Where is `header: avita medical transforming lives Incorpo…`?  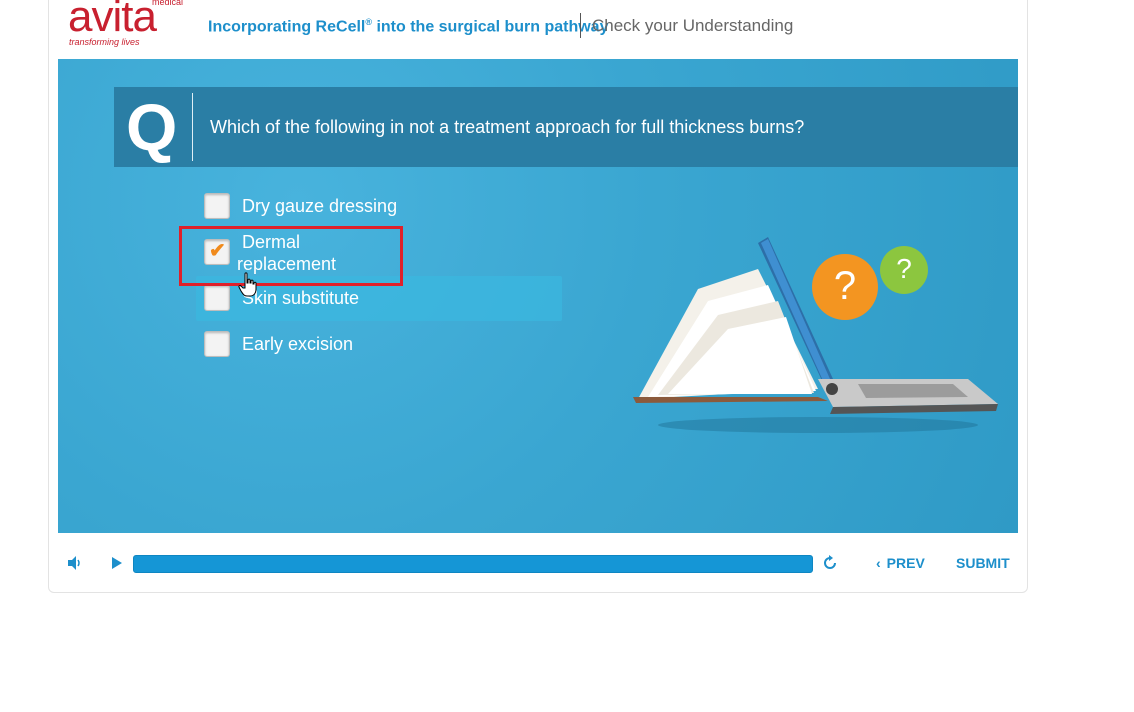
header: avita medical transforming lives Incorpo… is located at coordinates (538, 29).